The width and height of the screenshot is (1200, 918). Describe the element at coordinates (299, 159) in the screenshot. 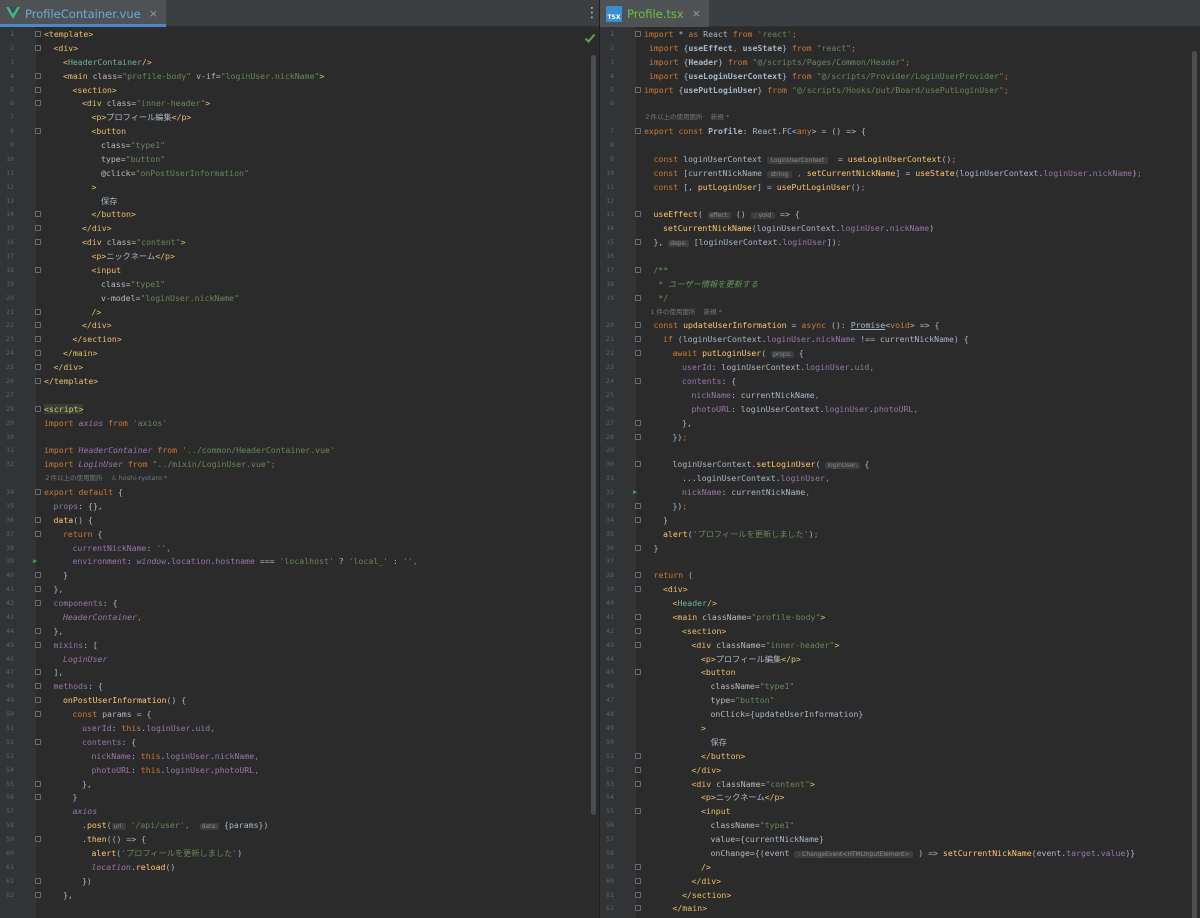

I see `code-line: 10 type="button"` at that location.